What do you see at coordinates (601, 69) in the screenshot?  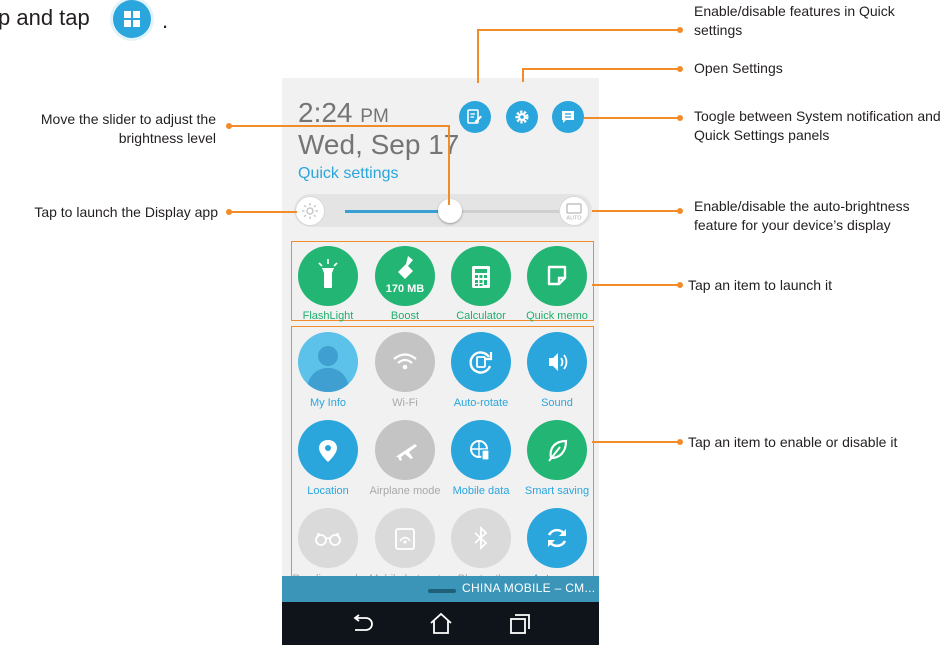 I see `callout-line-settings-h` at bounding box center [601, 69].